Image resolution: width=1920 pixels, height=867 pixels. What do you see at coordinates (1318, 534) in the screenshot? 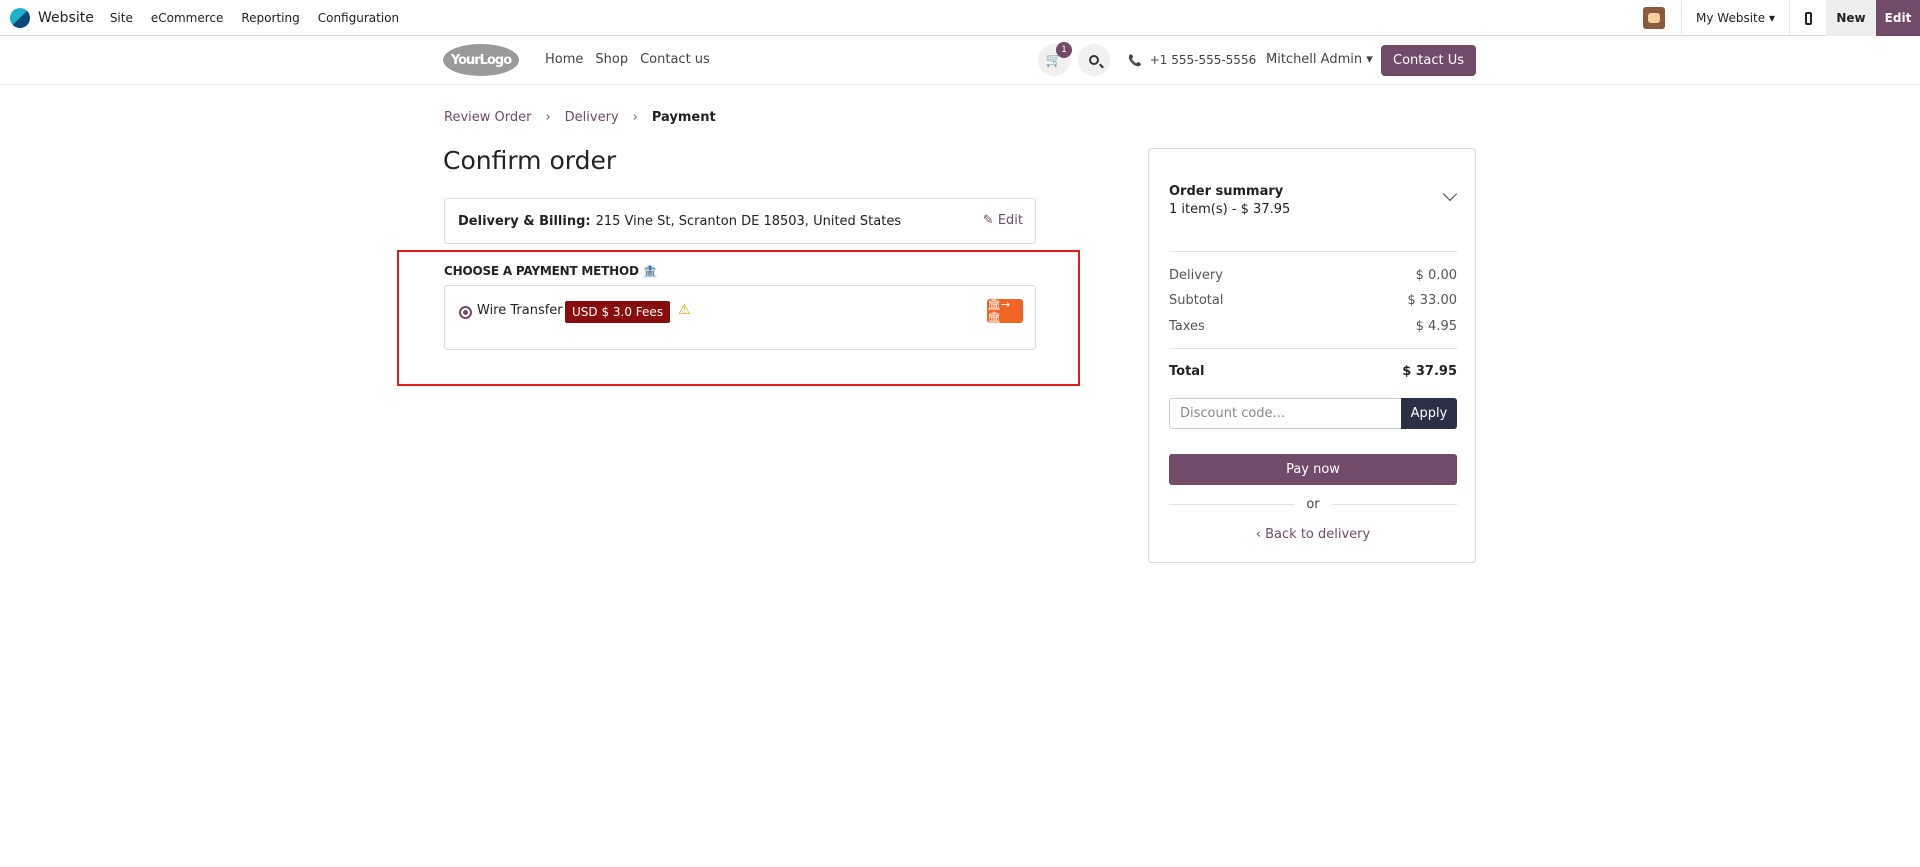
I see `back-to-delivery-label: Back to delivery` at bounding box center [1318, 534].